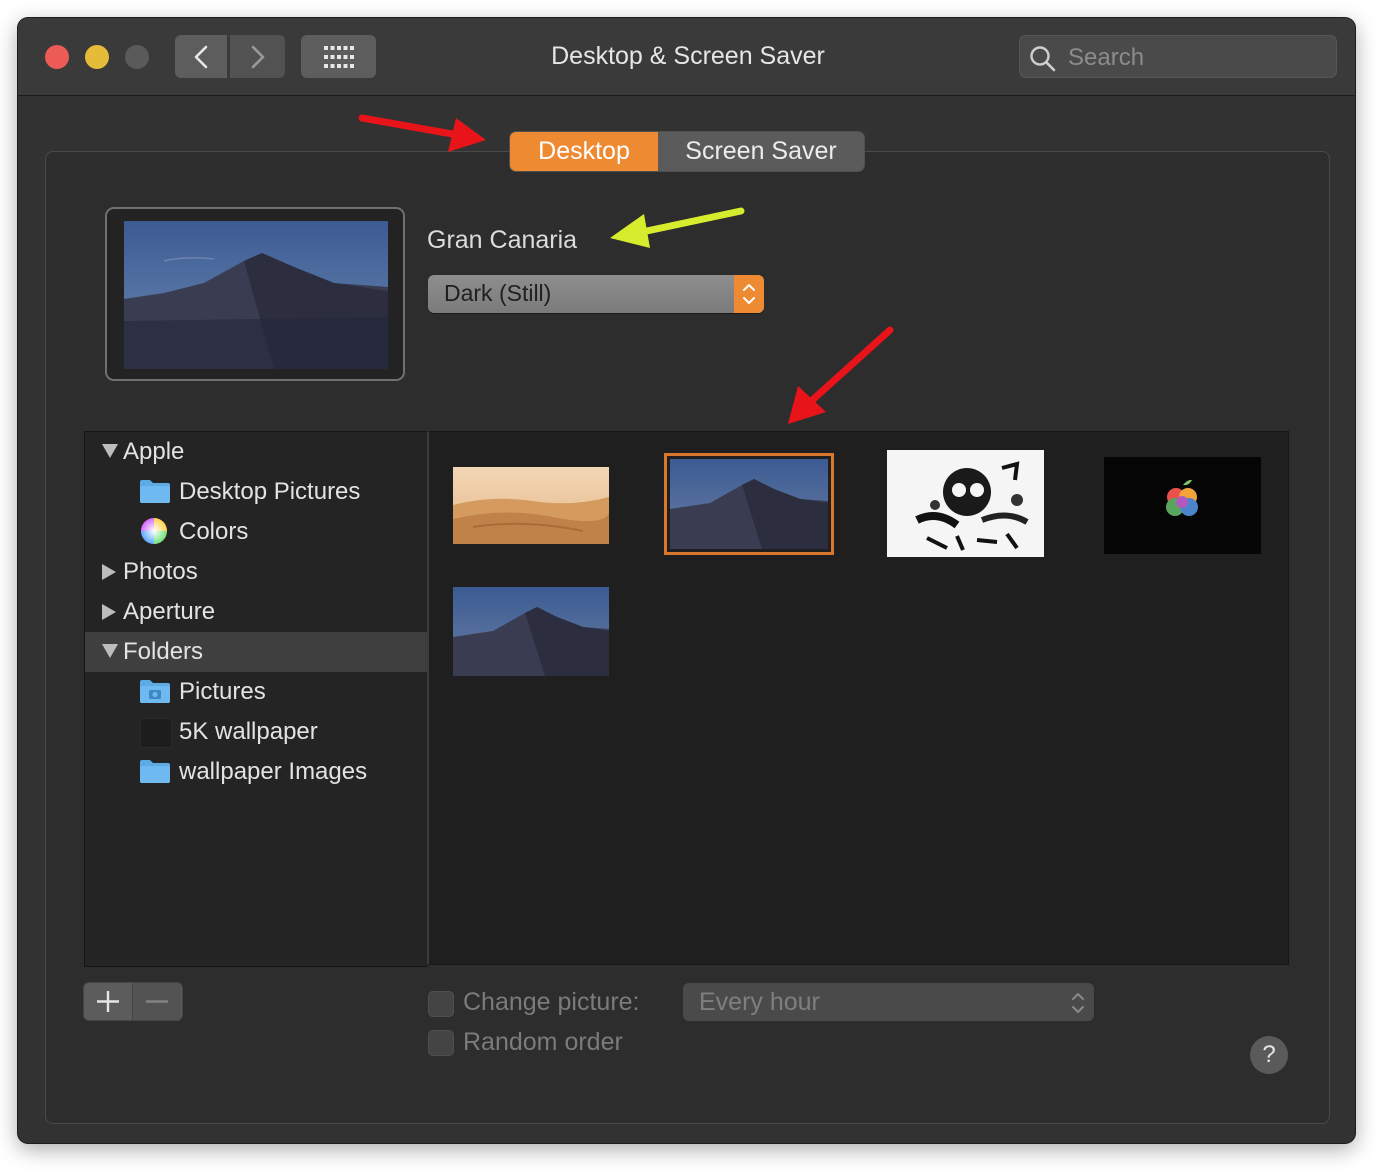  What do you see at coordinates (761, 151) in the screenshot?
I see `tab-screen-saver: Screen Saver` at bounding box center [761, 151].